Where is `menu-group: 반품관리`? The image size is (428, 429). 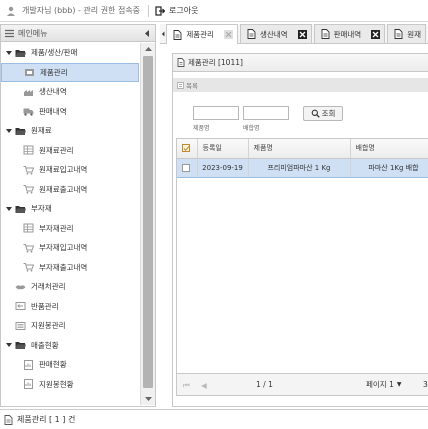
menu-group: 반품관리 is located at coordinates (70, 307).